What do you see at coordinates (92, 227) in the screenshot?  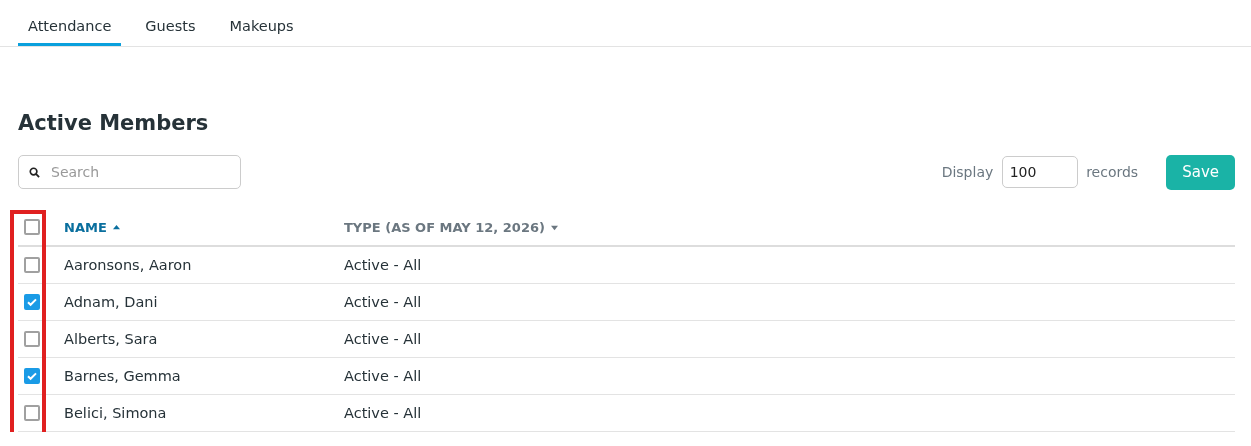 I see `column-header: NAME` at bounding box center [92, 227].